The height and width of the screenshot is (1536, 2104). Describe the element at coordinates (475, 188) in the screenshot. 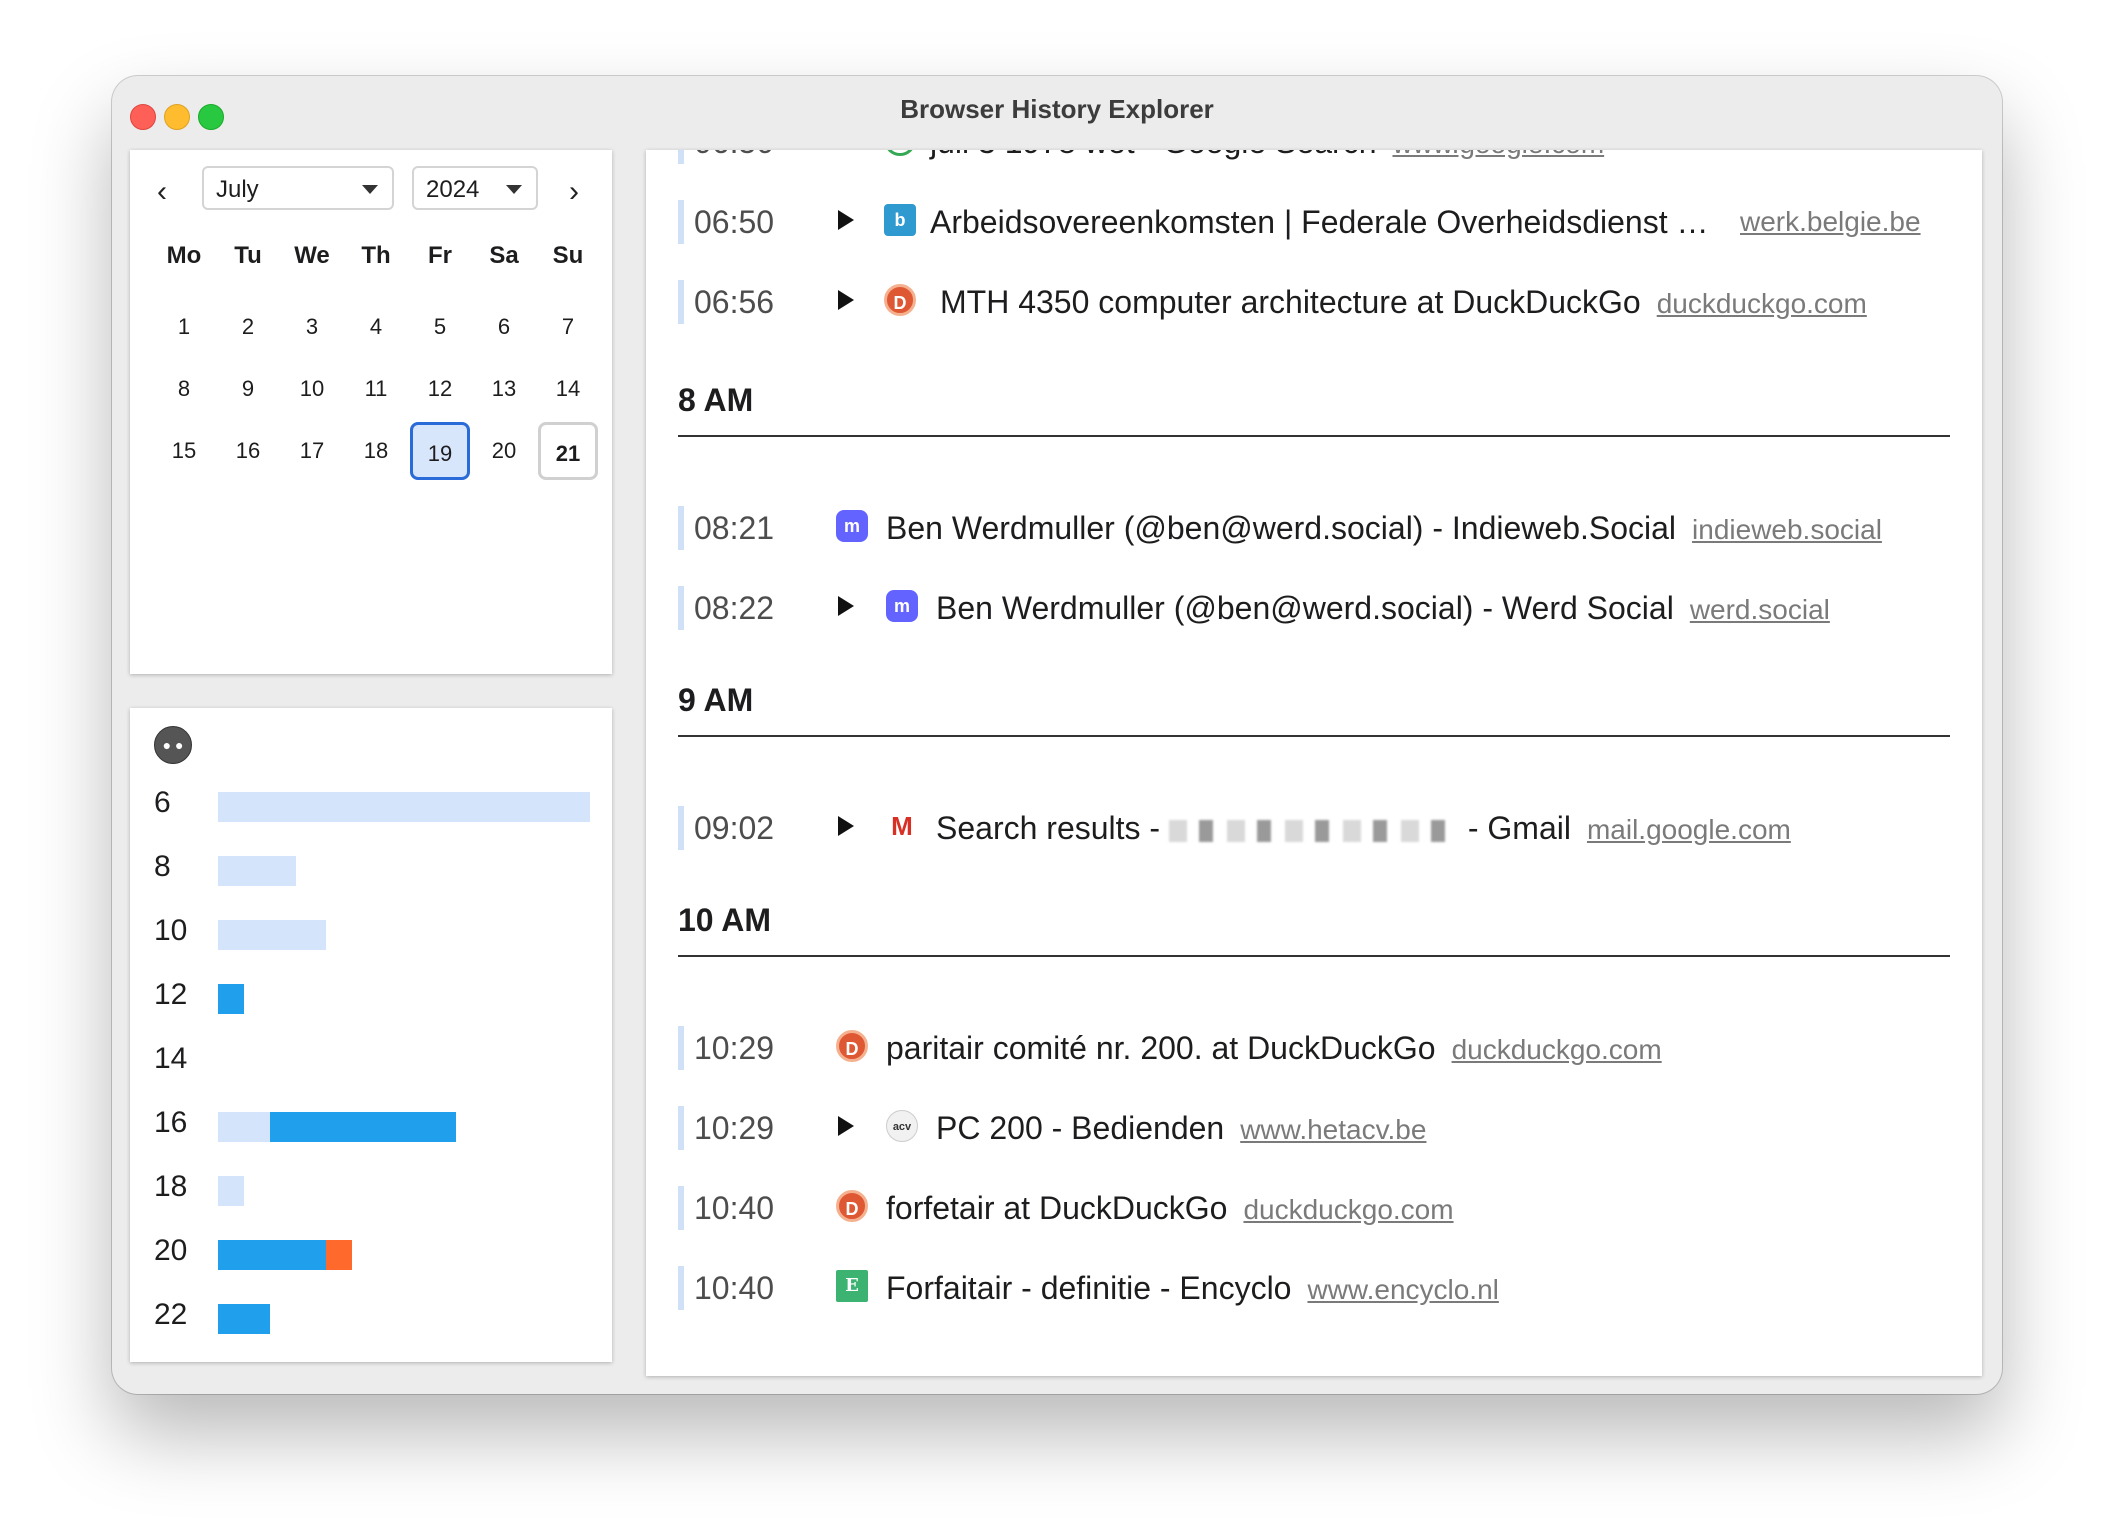

I see `year-select: 2024` at that location.